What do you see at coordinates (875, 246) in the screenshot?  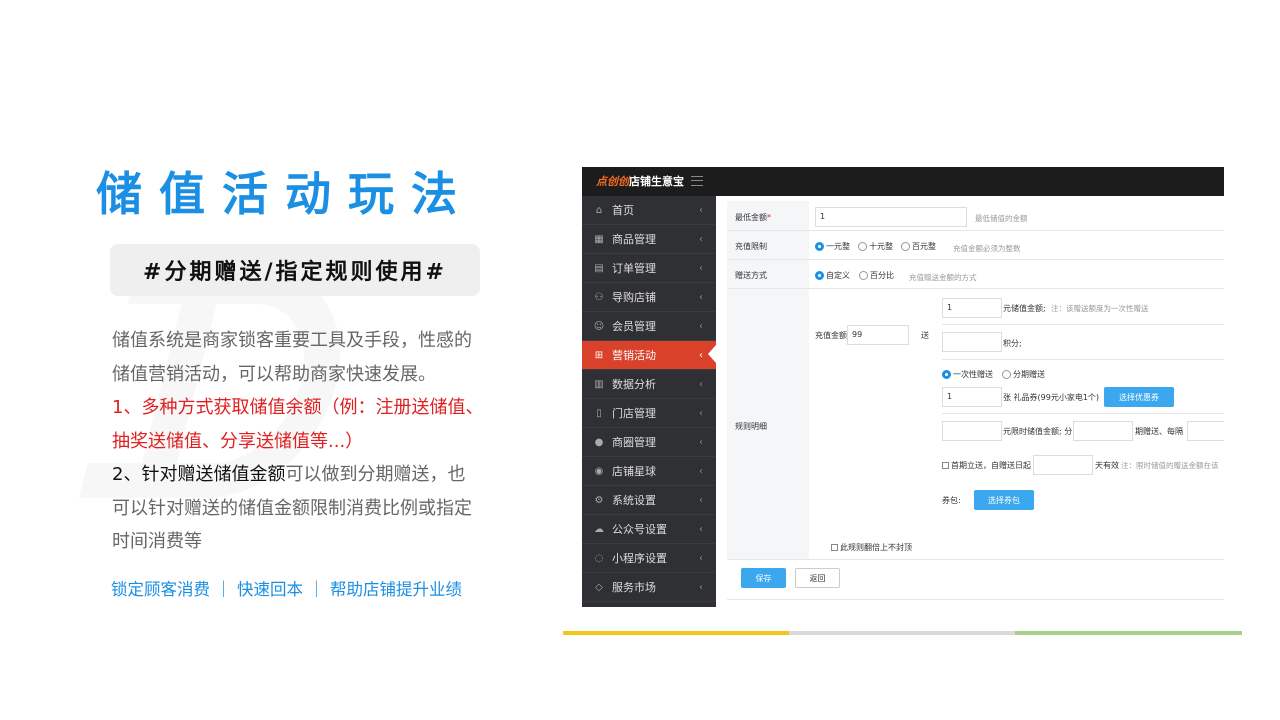 I see `limit-option-2: 十元整` at bounding box center [875, 246].